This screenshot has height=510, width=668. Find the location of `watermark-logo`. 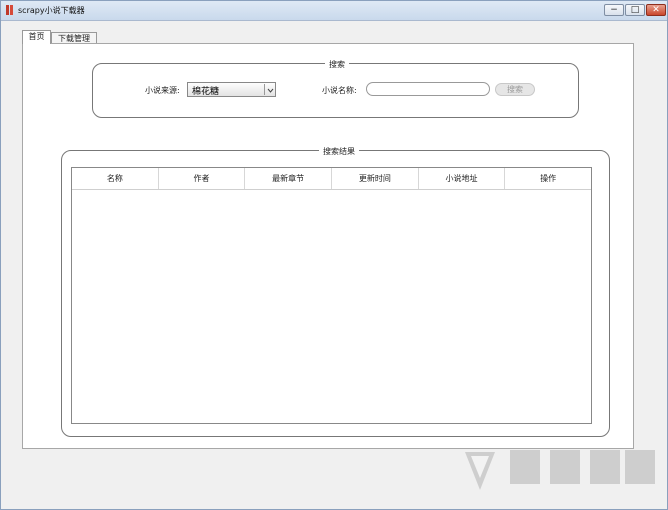

watermark-logo is located at coordinates (560, 470).